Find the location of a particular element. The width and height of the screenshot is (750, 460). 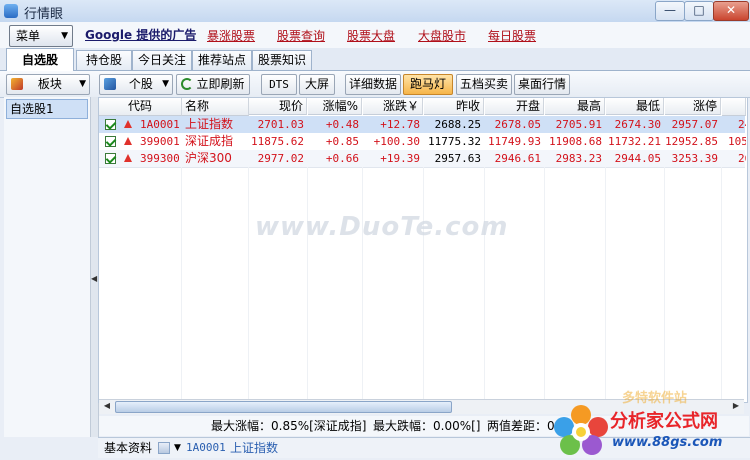

info-icon is located at coordinates (164, 448).